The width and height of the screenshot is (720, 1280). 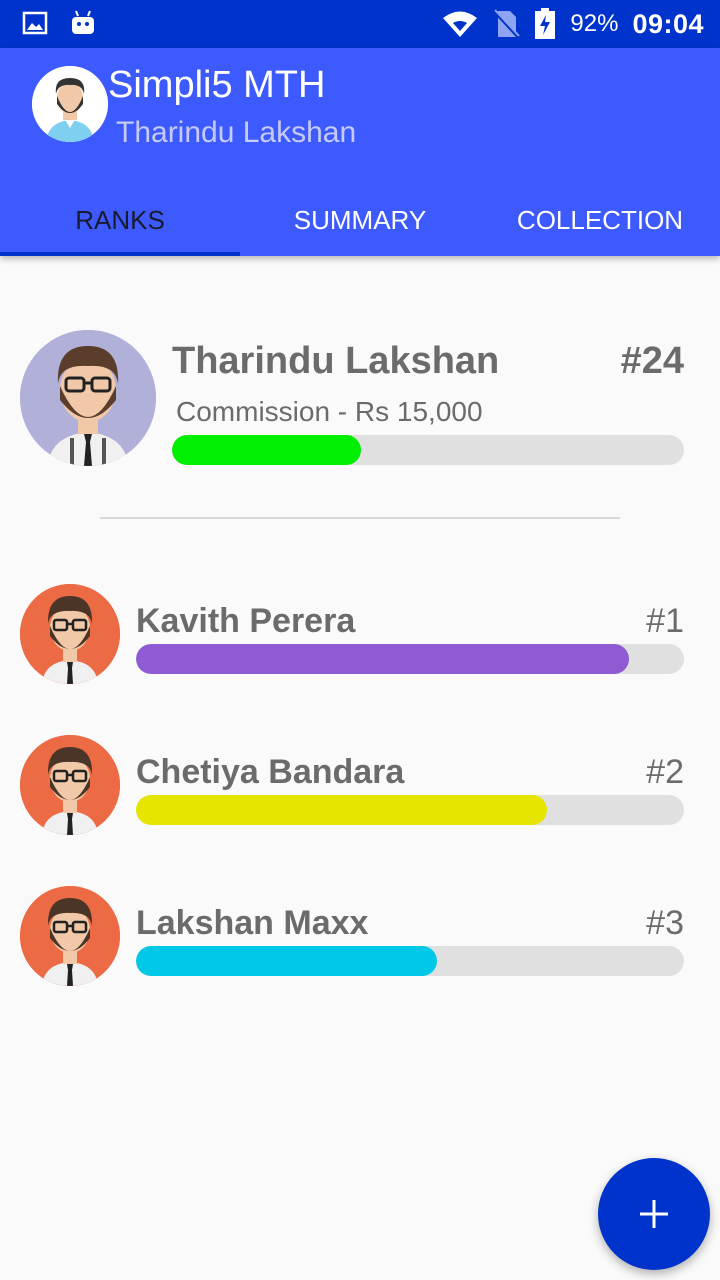 What do you see at coordinates (217, 85) in the screenshot?
I see `app-title: Simpli5 MTH` at bounding box center [217, 85].